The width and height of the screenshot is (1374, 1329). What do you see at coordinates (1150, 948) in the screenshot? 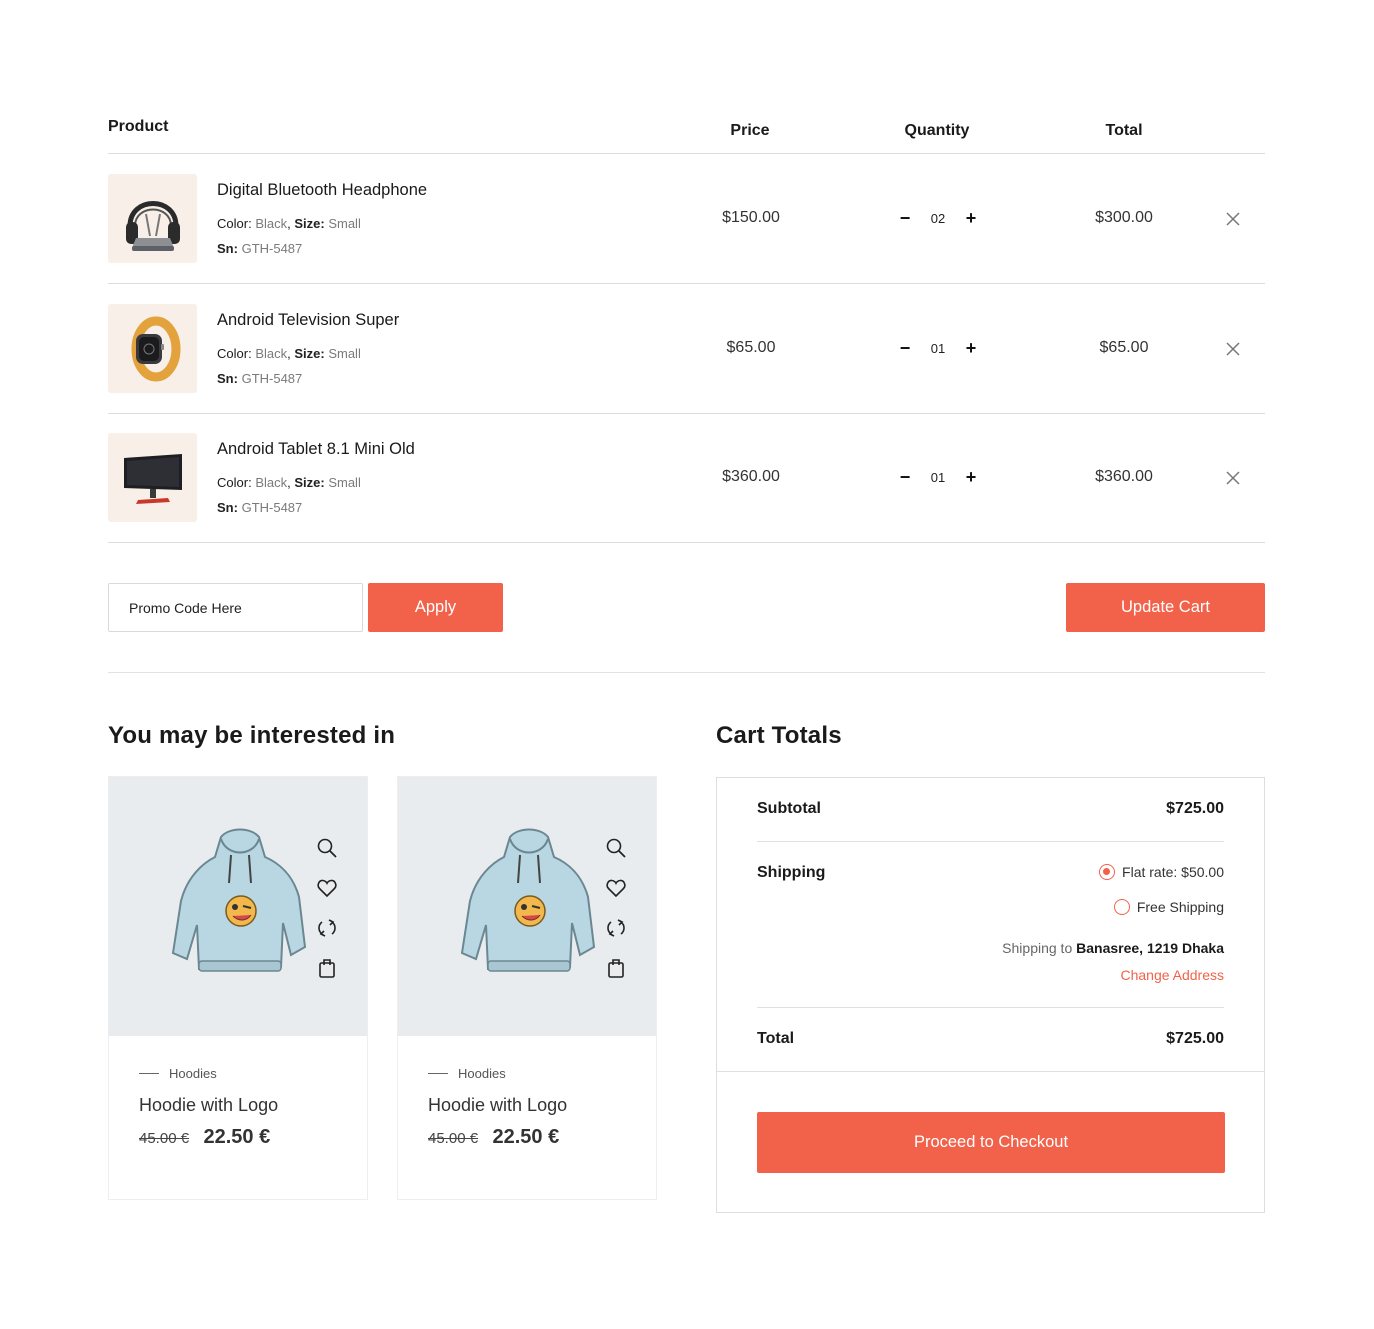
I see `shipping-address: Banasree, 1219 Dhaka` at bounding box center [1150, 948].